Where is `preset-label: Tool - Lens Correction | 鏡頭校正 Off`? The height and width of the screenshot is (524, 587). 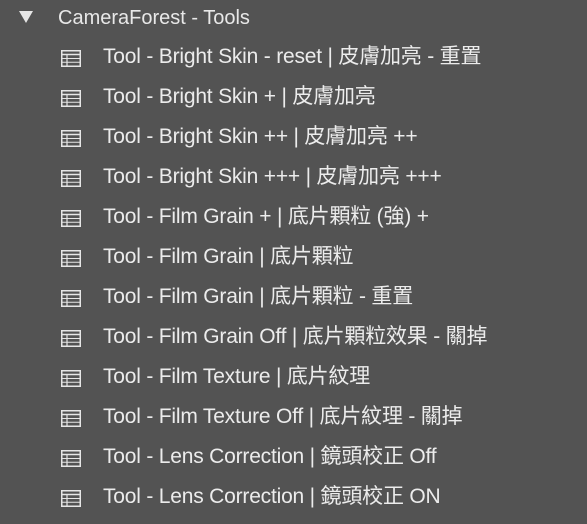
preset-label: Tool - Lens Correction | 鏡頭校正 Off is located at coordinates (270, 456).